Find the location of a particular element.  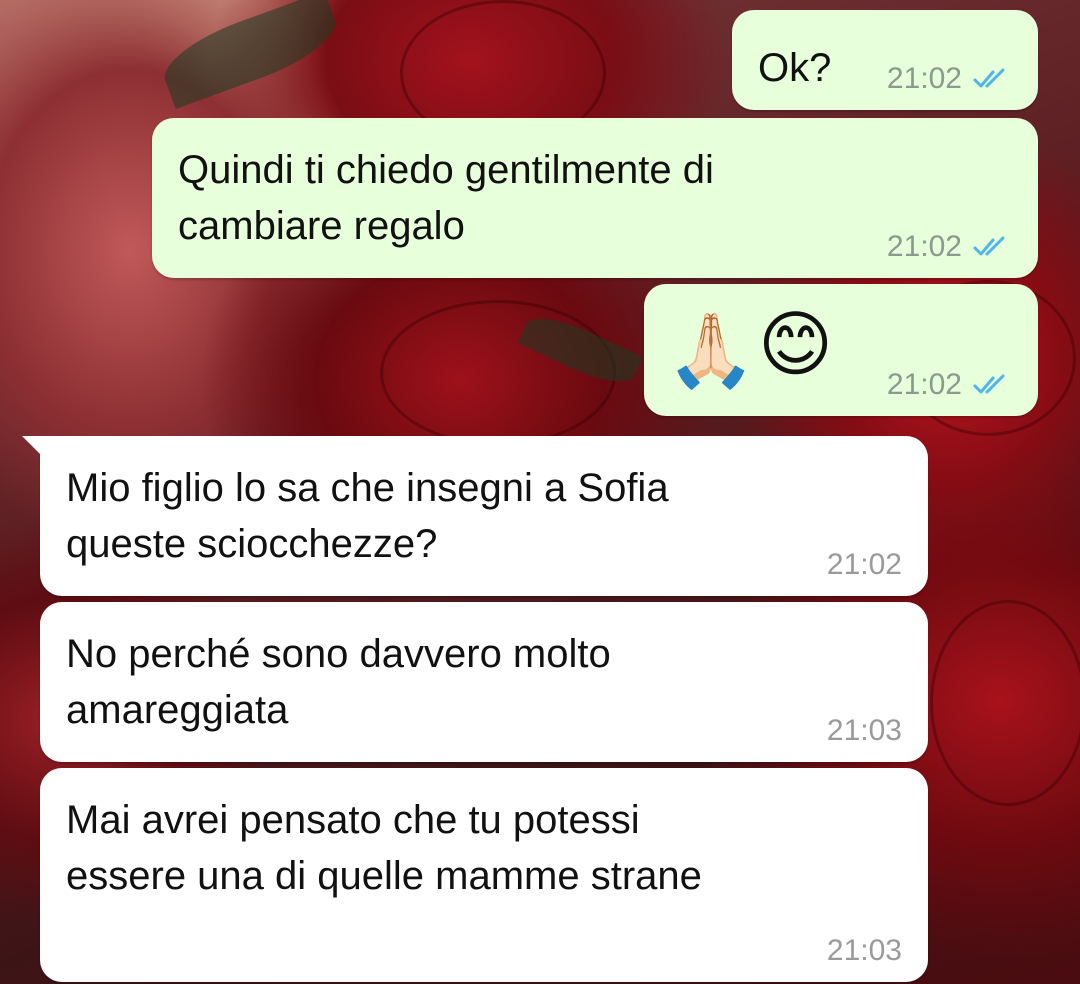

bubble-tail is located at coordinates (33, 447).